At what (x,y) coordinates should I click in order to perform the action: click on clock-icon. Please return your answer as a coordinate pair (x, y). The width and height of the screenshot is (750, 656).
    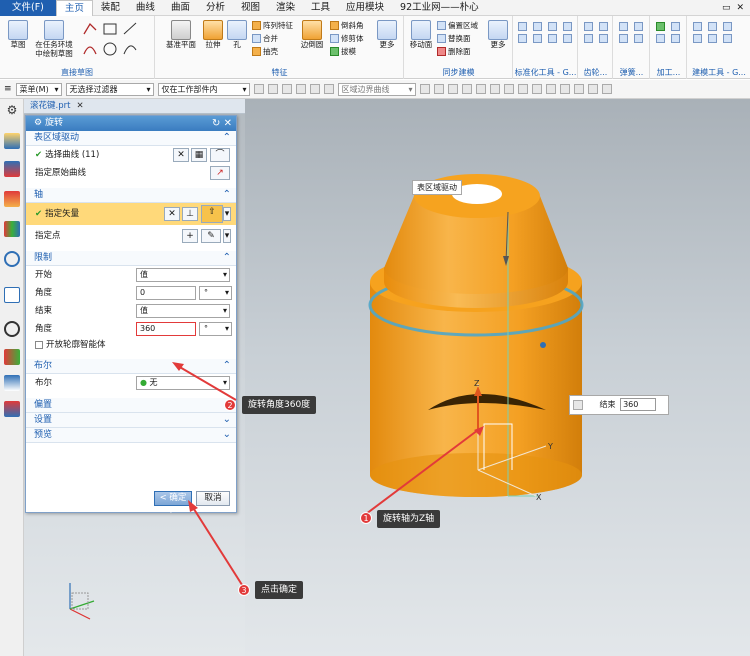
    Looking at the image, I should click on (12, 329).